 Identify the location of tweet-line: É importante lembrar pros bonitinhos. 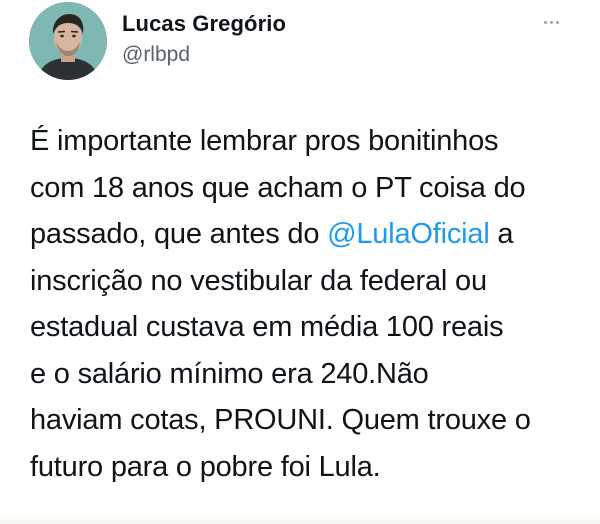
(264, 141).